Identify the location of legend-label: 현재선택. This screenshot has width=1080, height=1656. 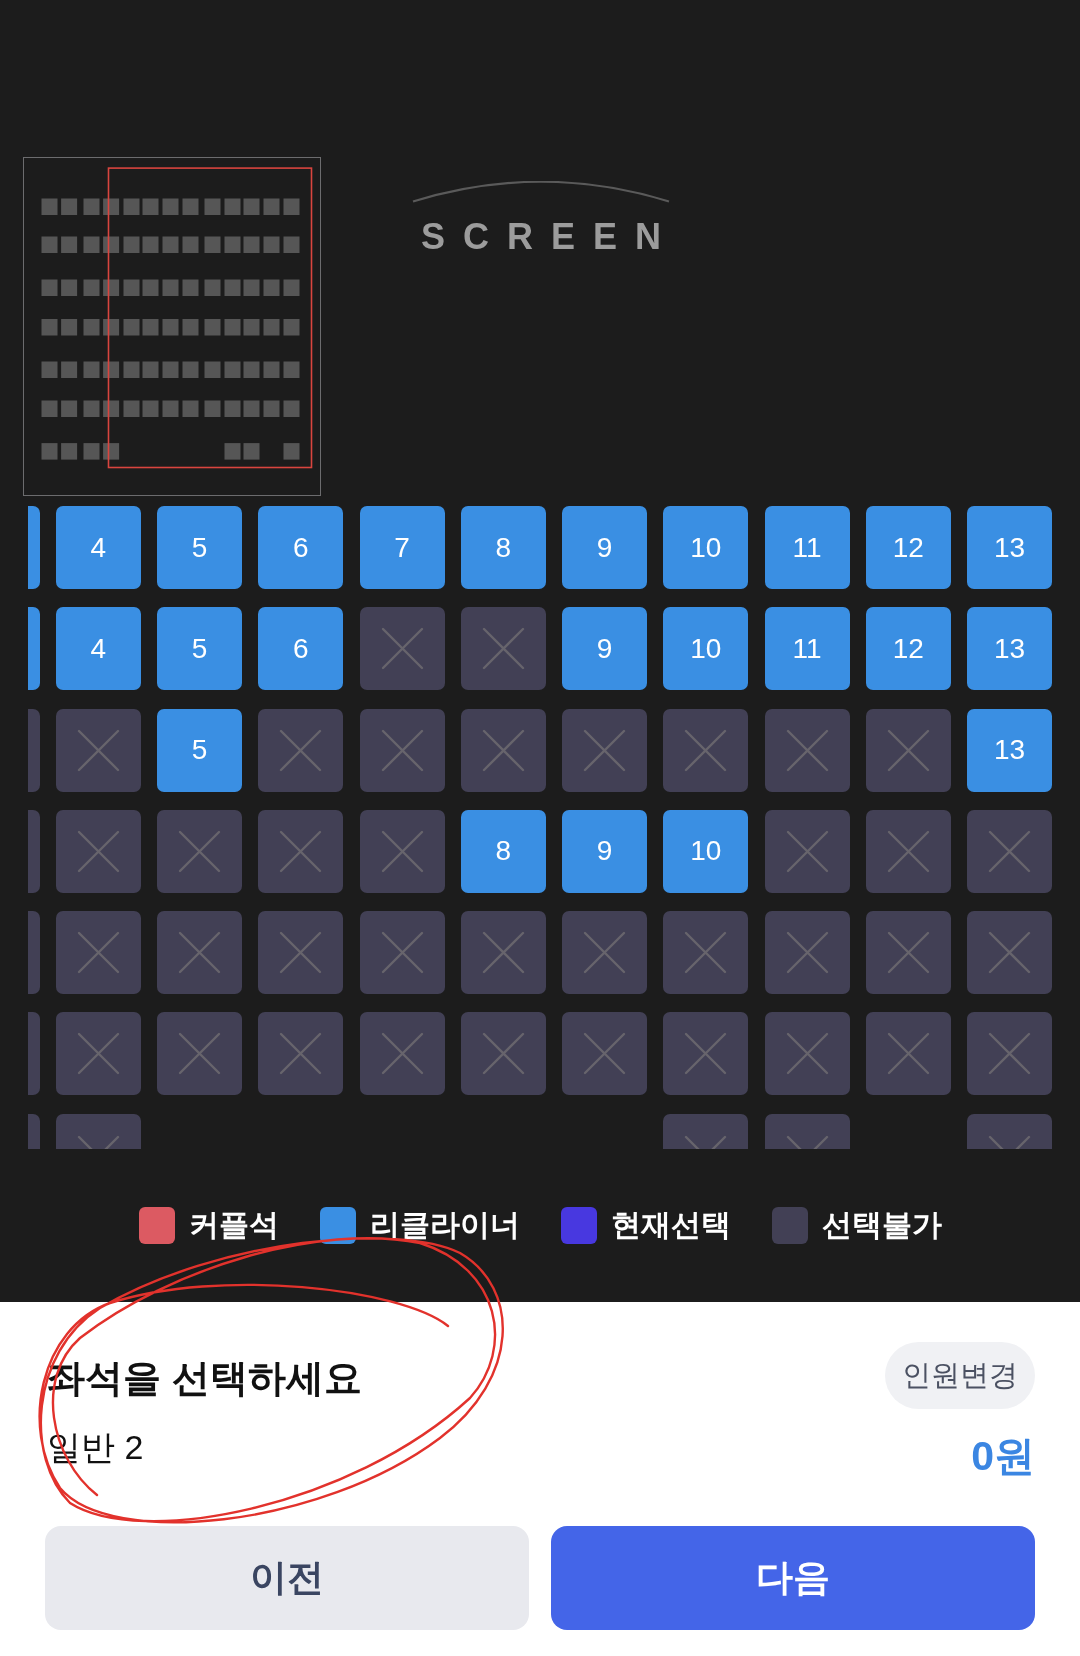
(670, 1225).